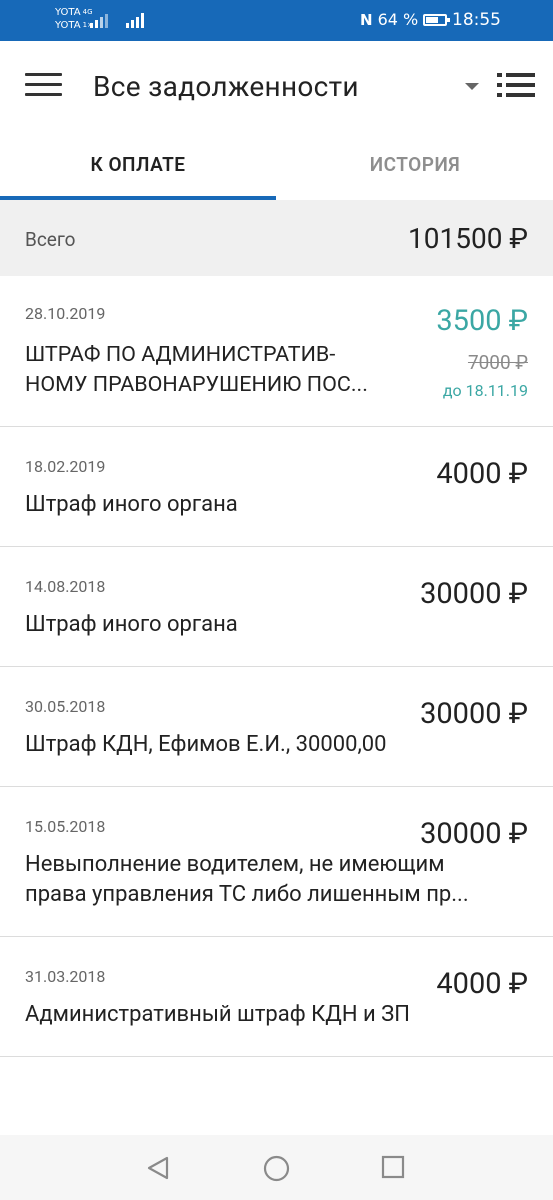 The image size is (553, 1200). I want to click on system-nav-bar, so click(276, 1167).